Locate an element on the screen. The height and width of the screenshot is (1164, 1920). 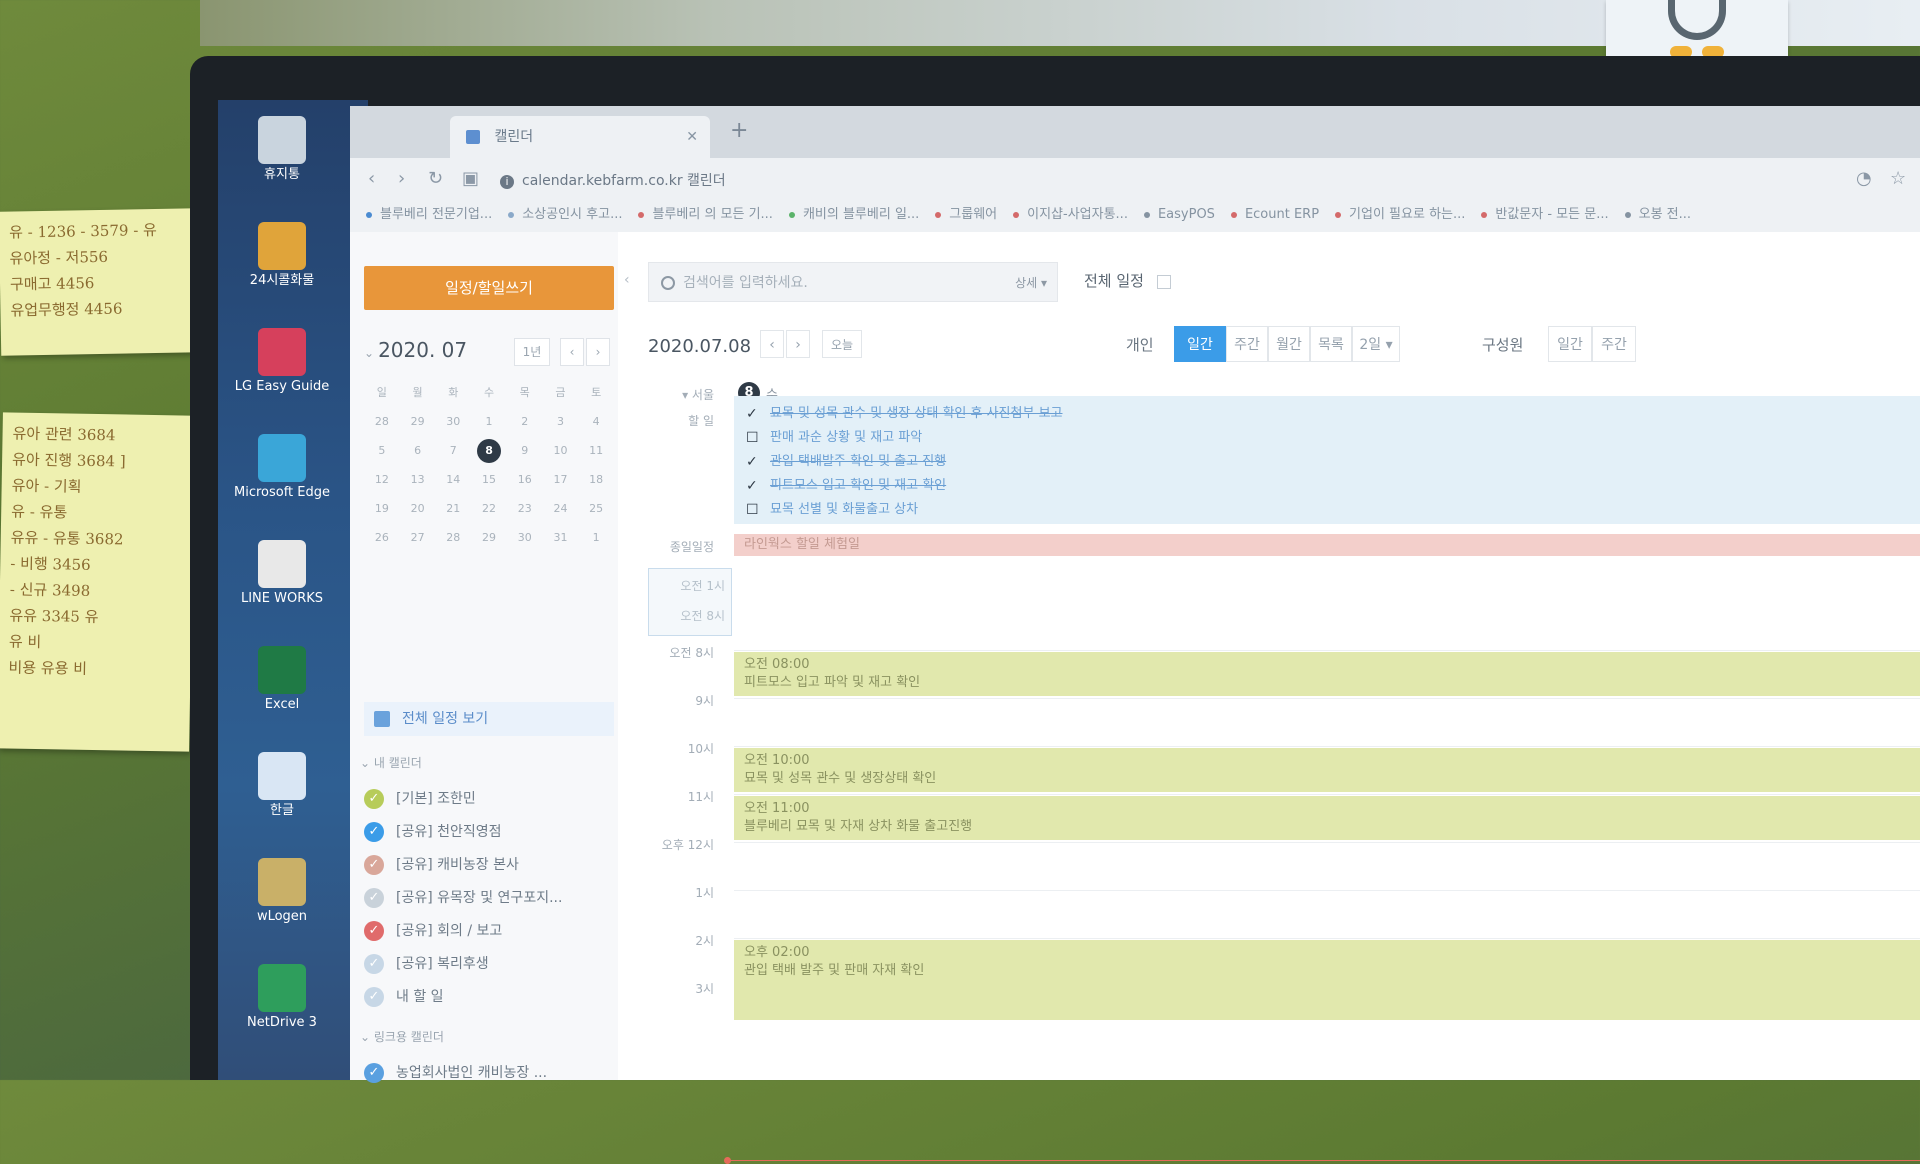
next-day-button: › is located at coordinates (798, 344).